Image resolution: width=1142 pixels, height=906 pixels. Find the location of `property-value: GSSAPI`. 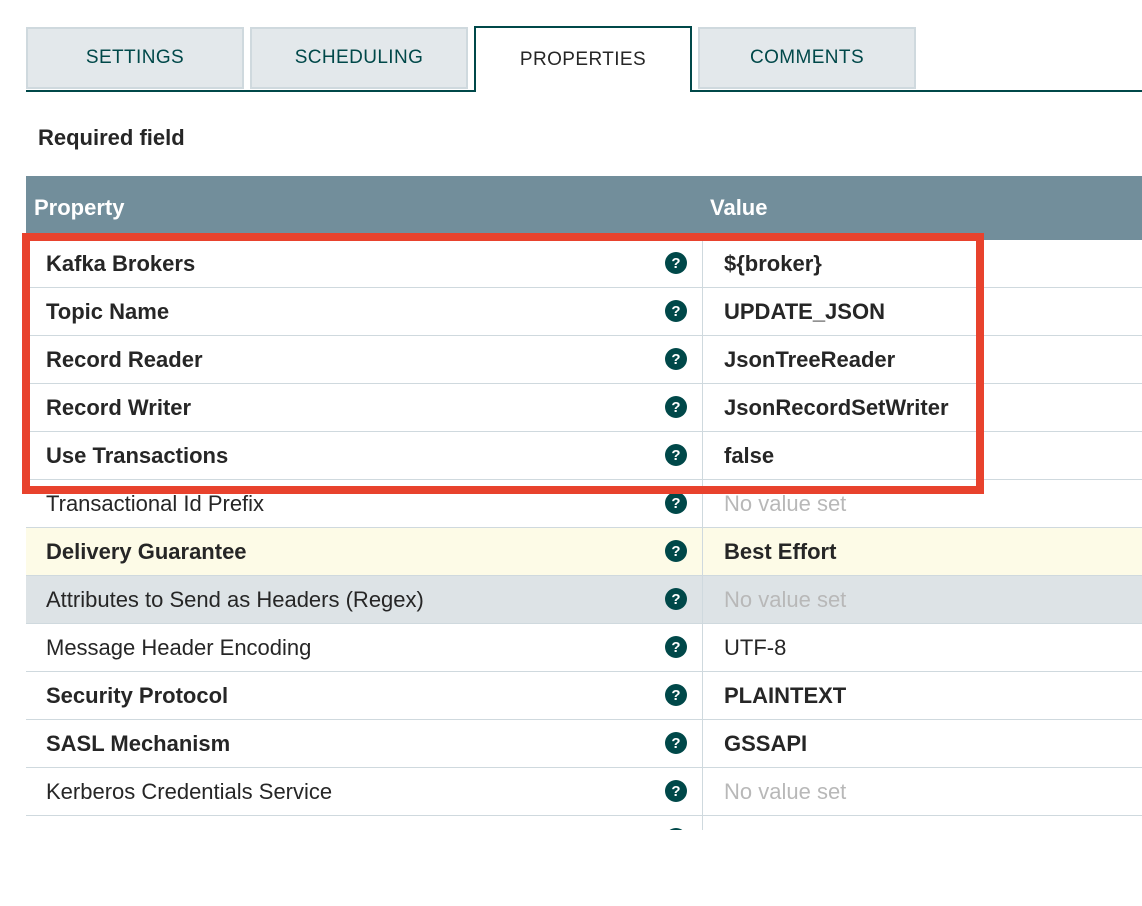

property-value: GSSAPI is located at coordinates (765, 743).